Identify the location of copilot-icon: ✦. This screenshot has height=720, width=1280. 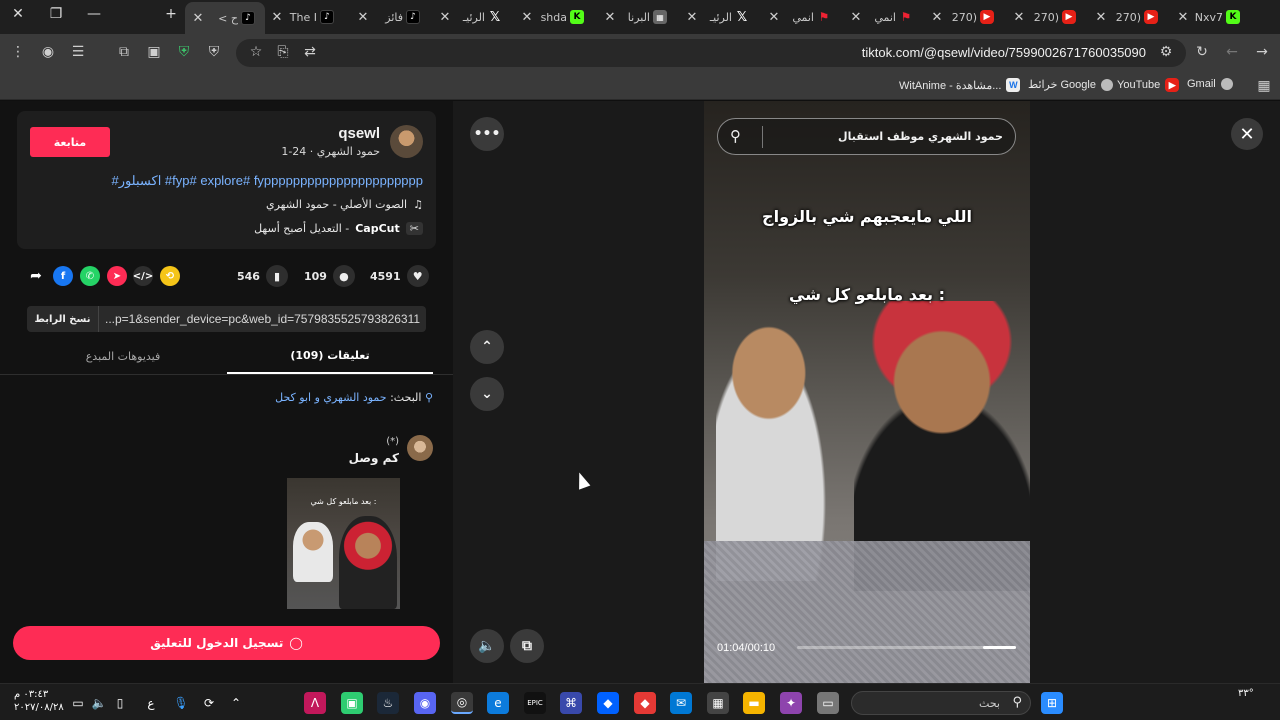
(791, 703).